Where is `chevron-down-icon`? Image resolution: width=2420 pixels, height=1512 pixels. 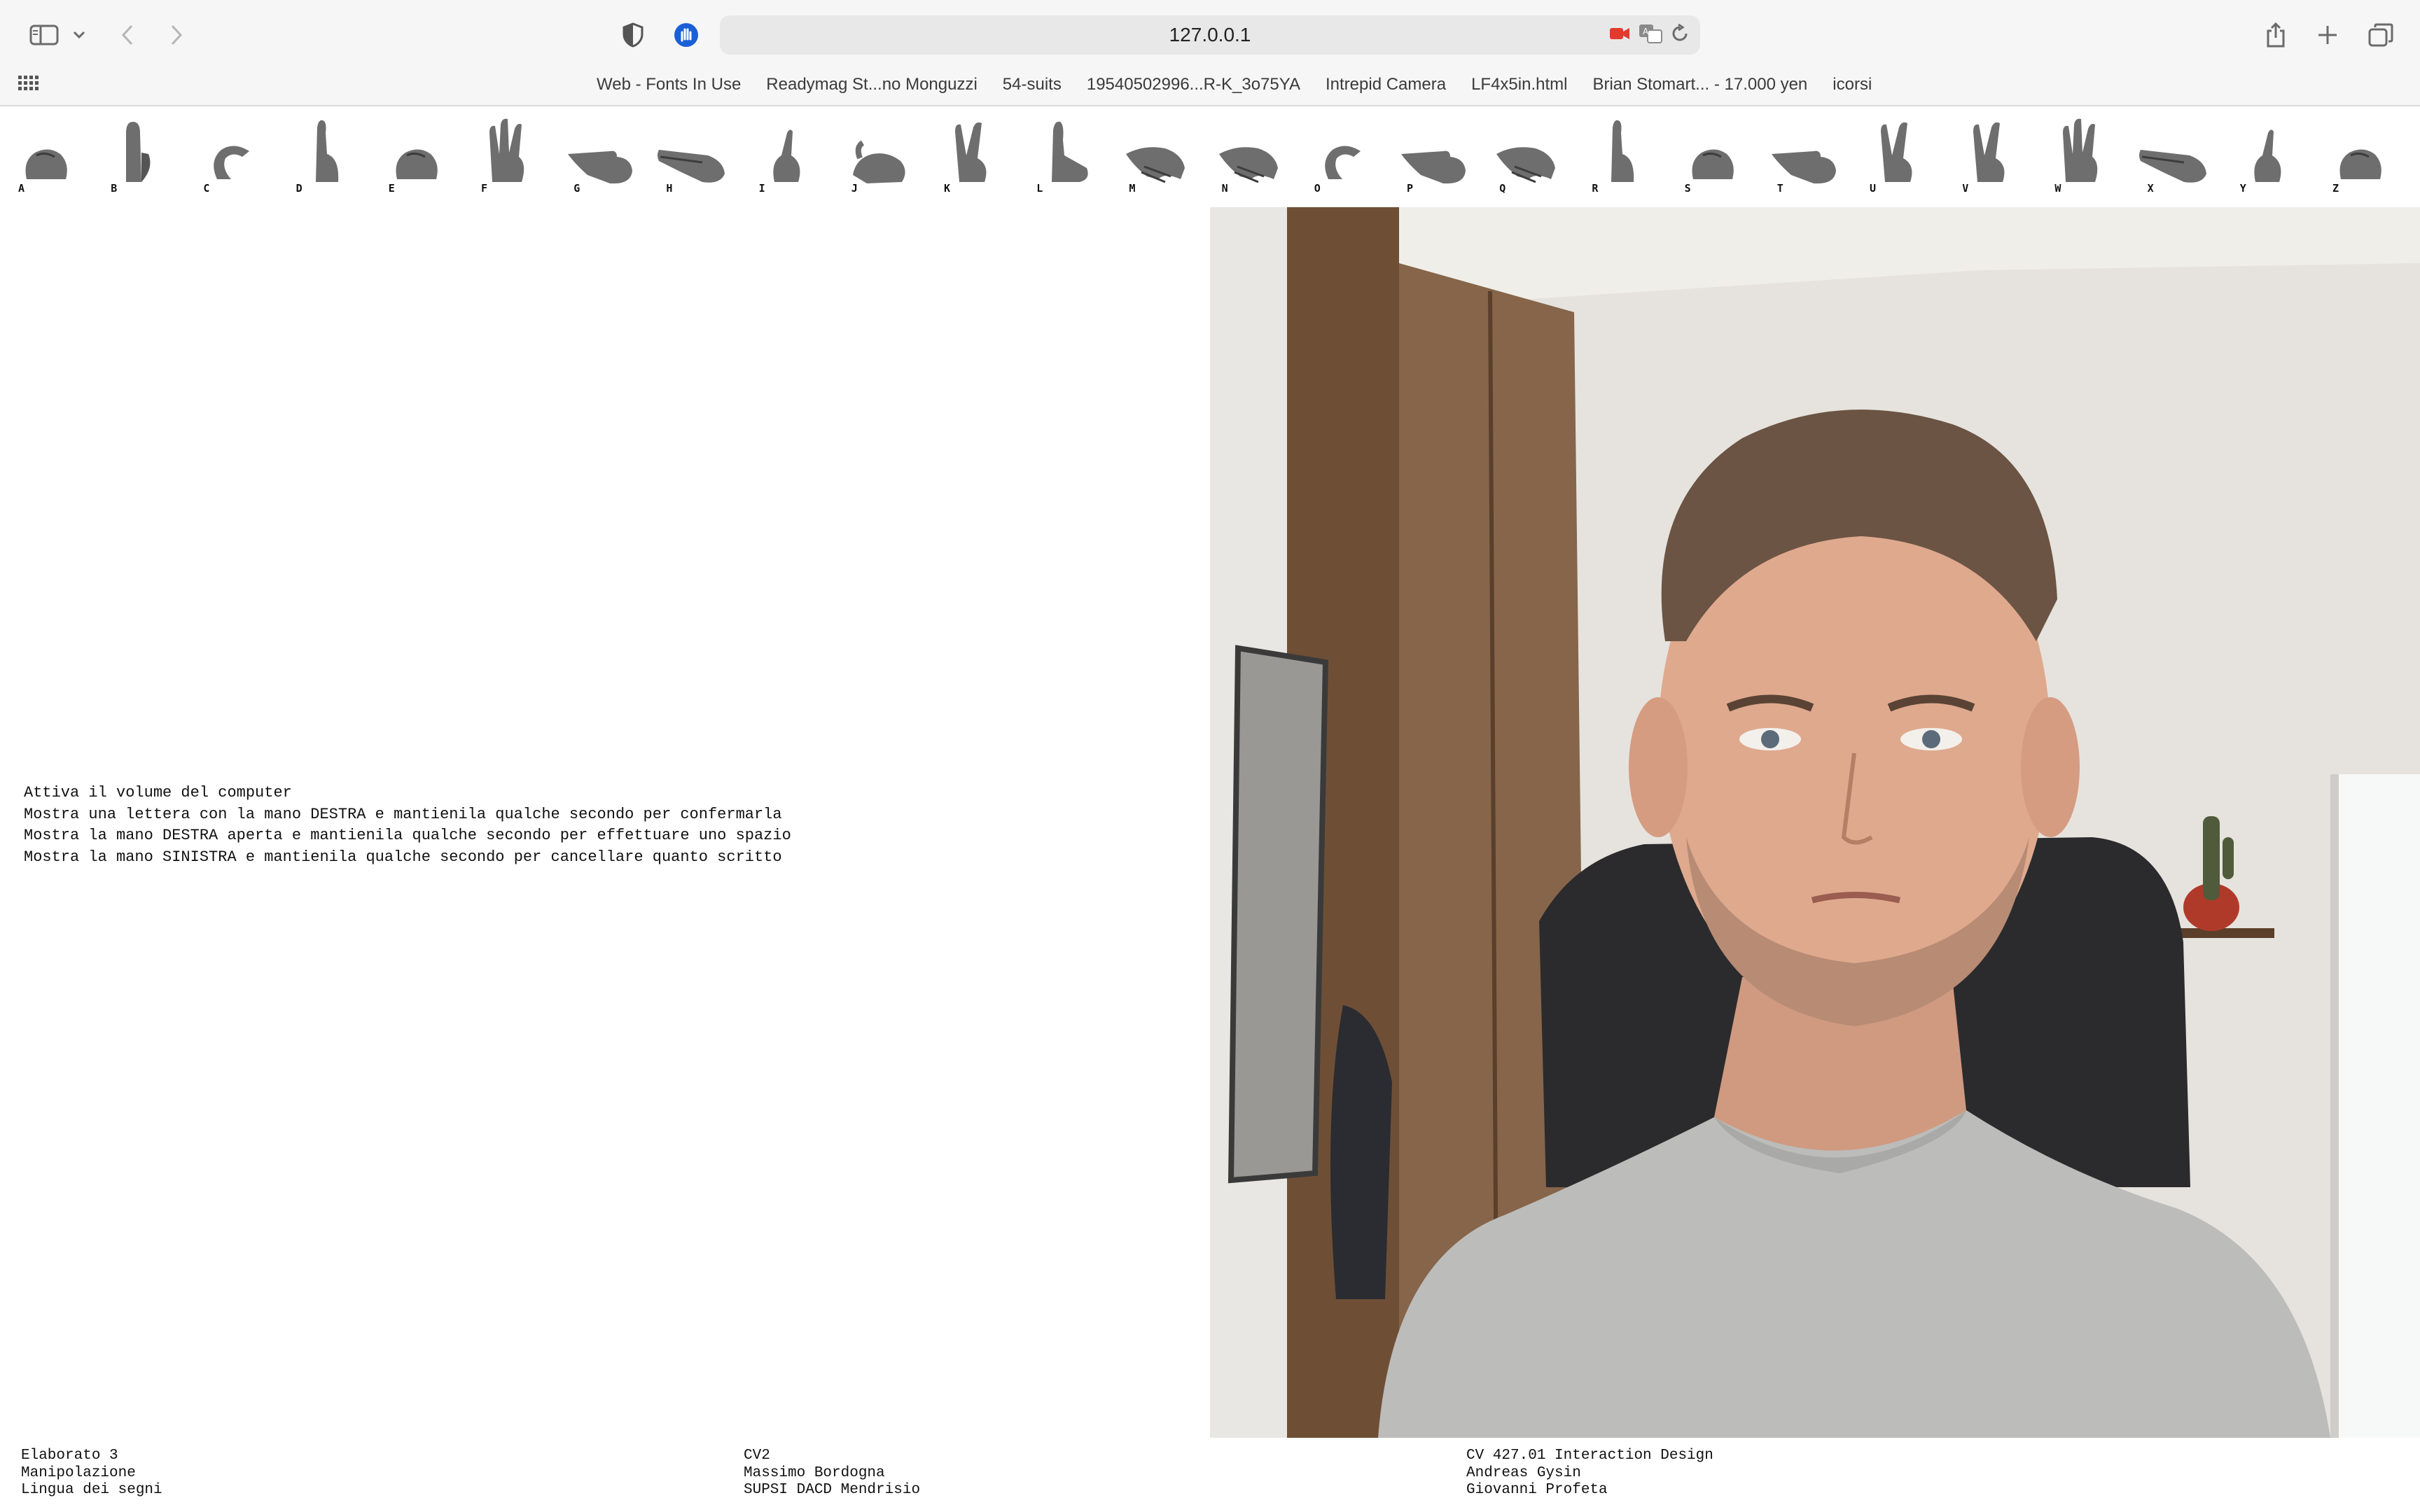 chevron-down-icon is located at coordinates (79, 35).